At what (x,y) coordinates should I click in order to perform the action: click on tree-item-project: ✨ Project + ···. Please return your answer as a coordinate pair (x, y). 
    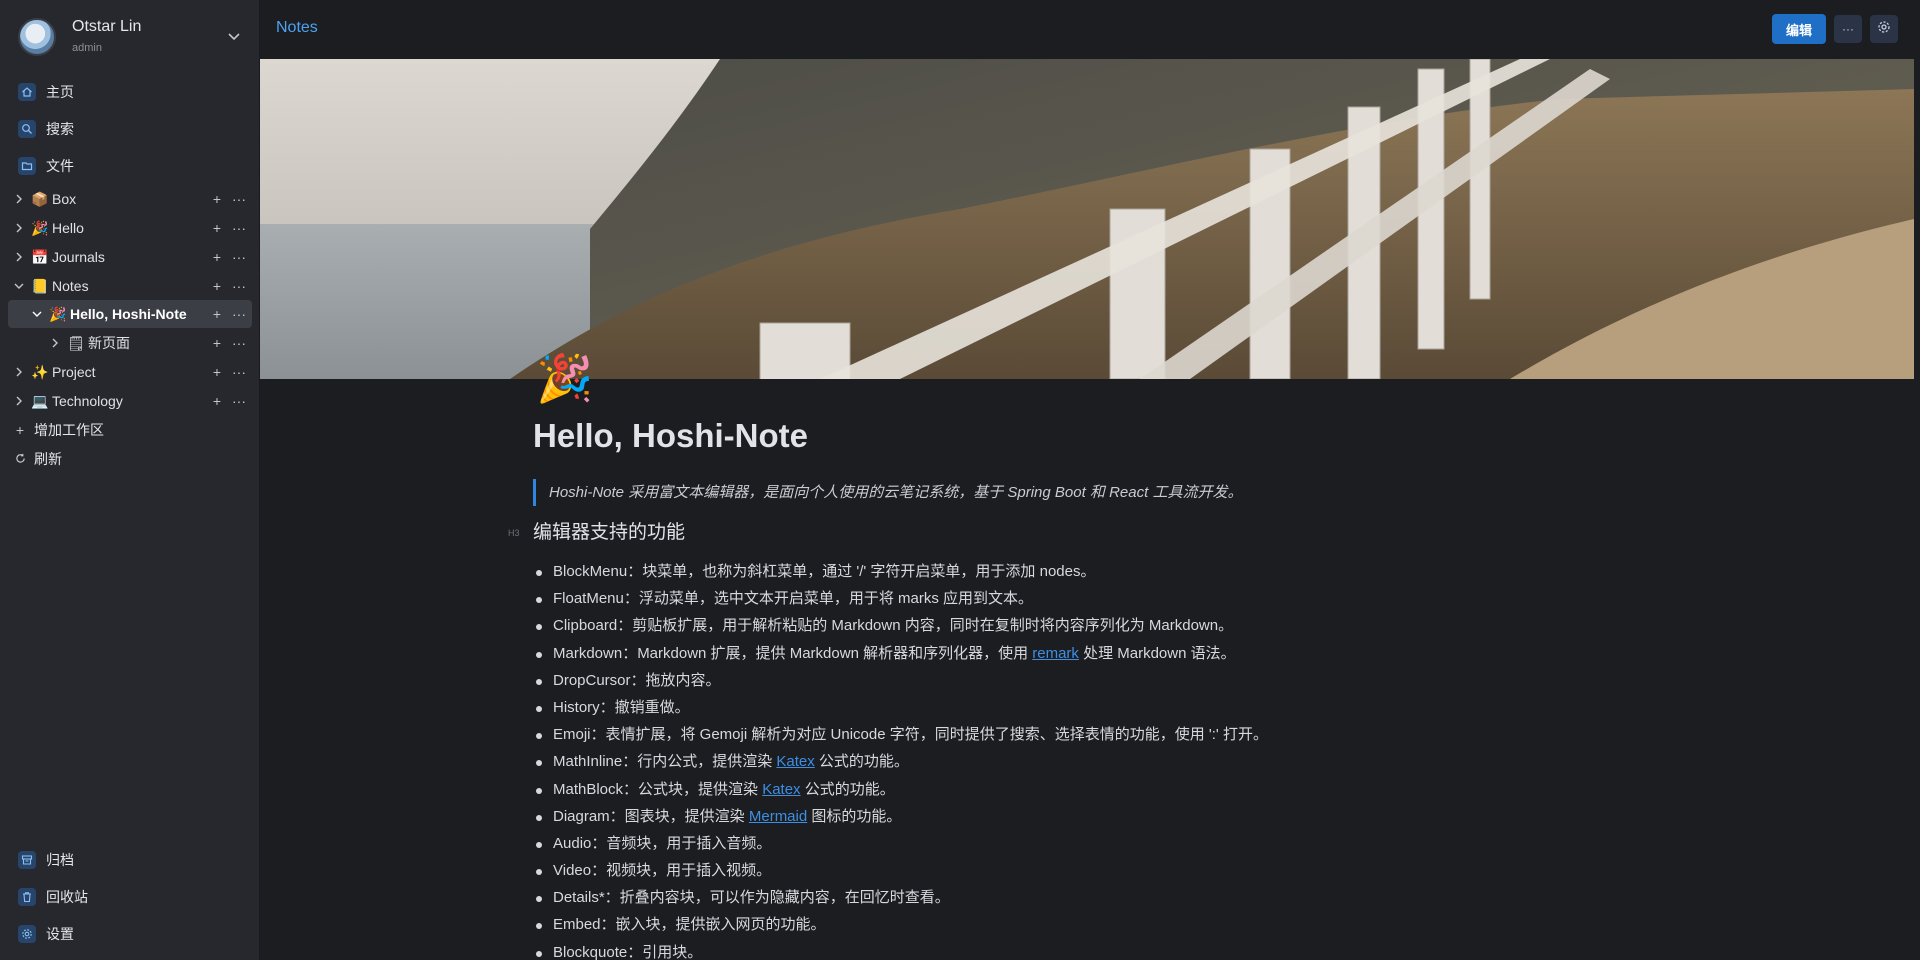
    Looking at the image, I should click on (130, 372).